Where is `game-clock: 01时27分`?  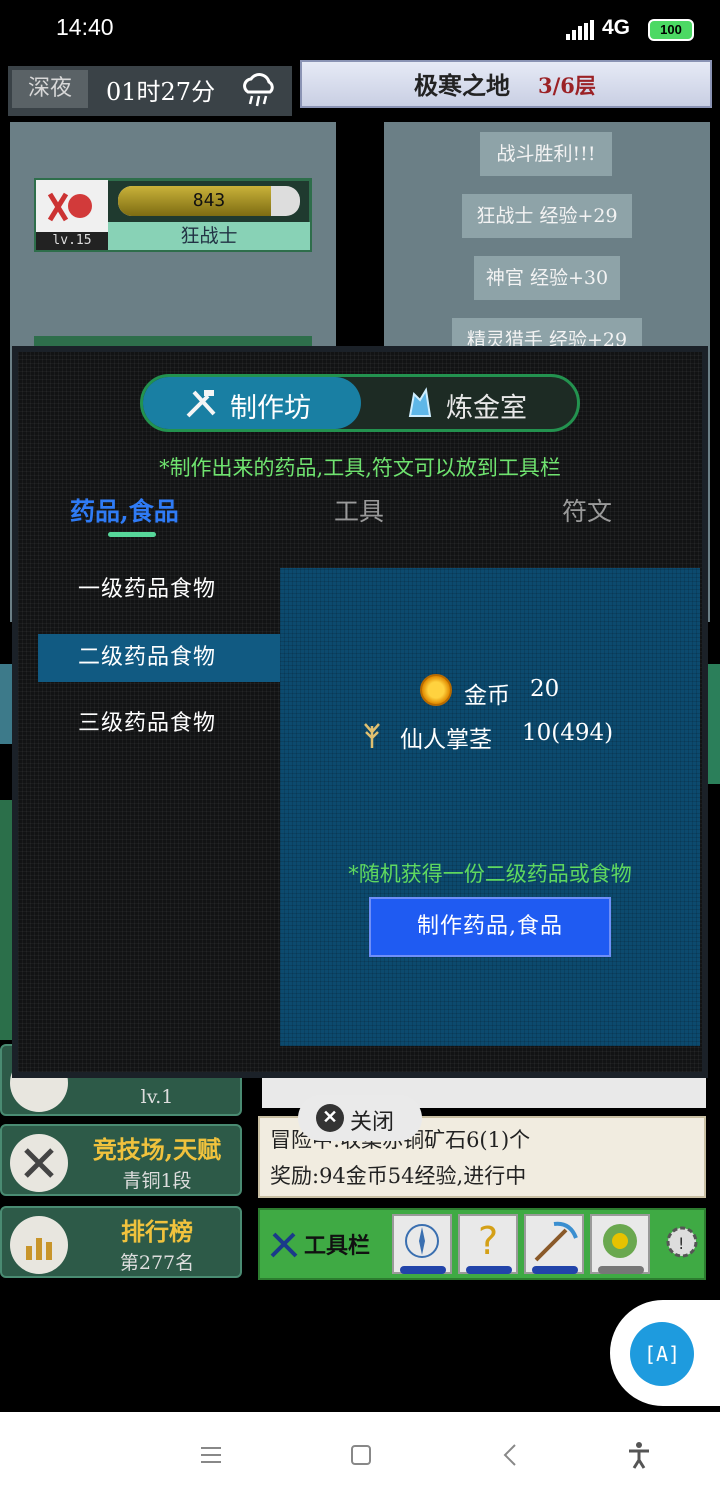
game-clock: 01时27分 is located at coordinates (161, 92).